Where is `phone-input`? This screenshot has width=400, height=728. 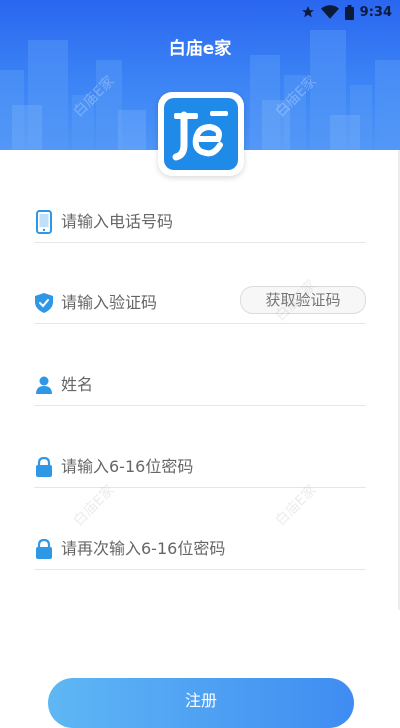
phone-input is located at coordinates (176, 221).